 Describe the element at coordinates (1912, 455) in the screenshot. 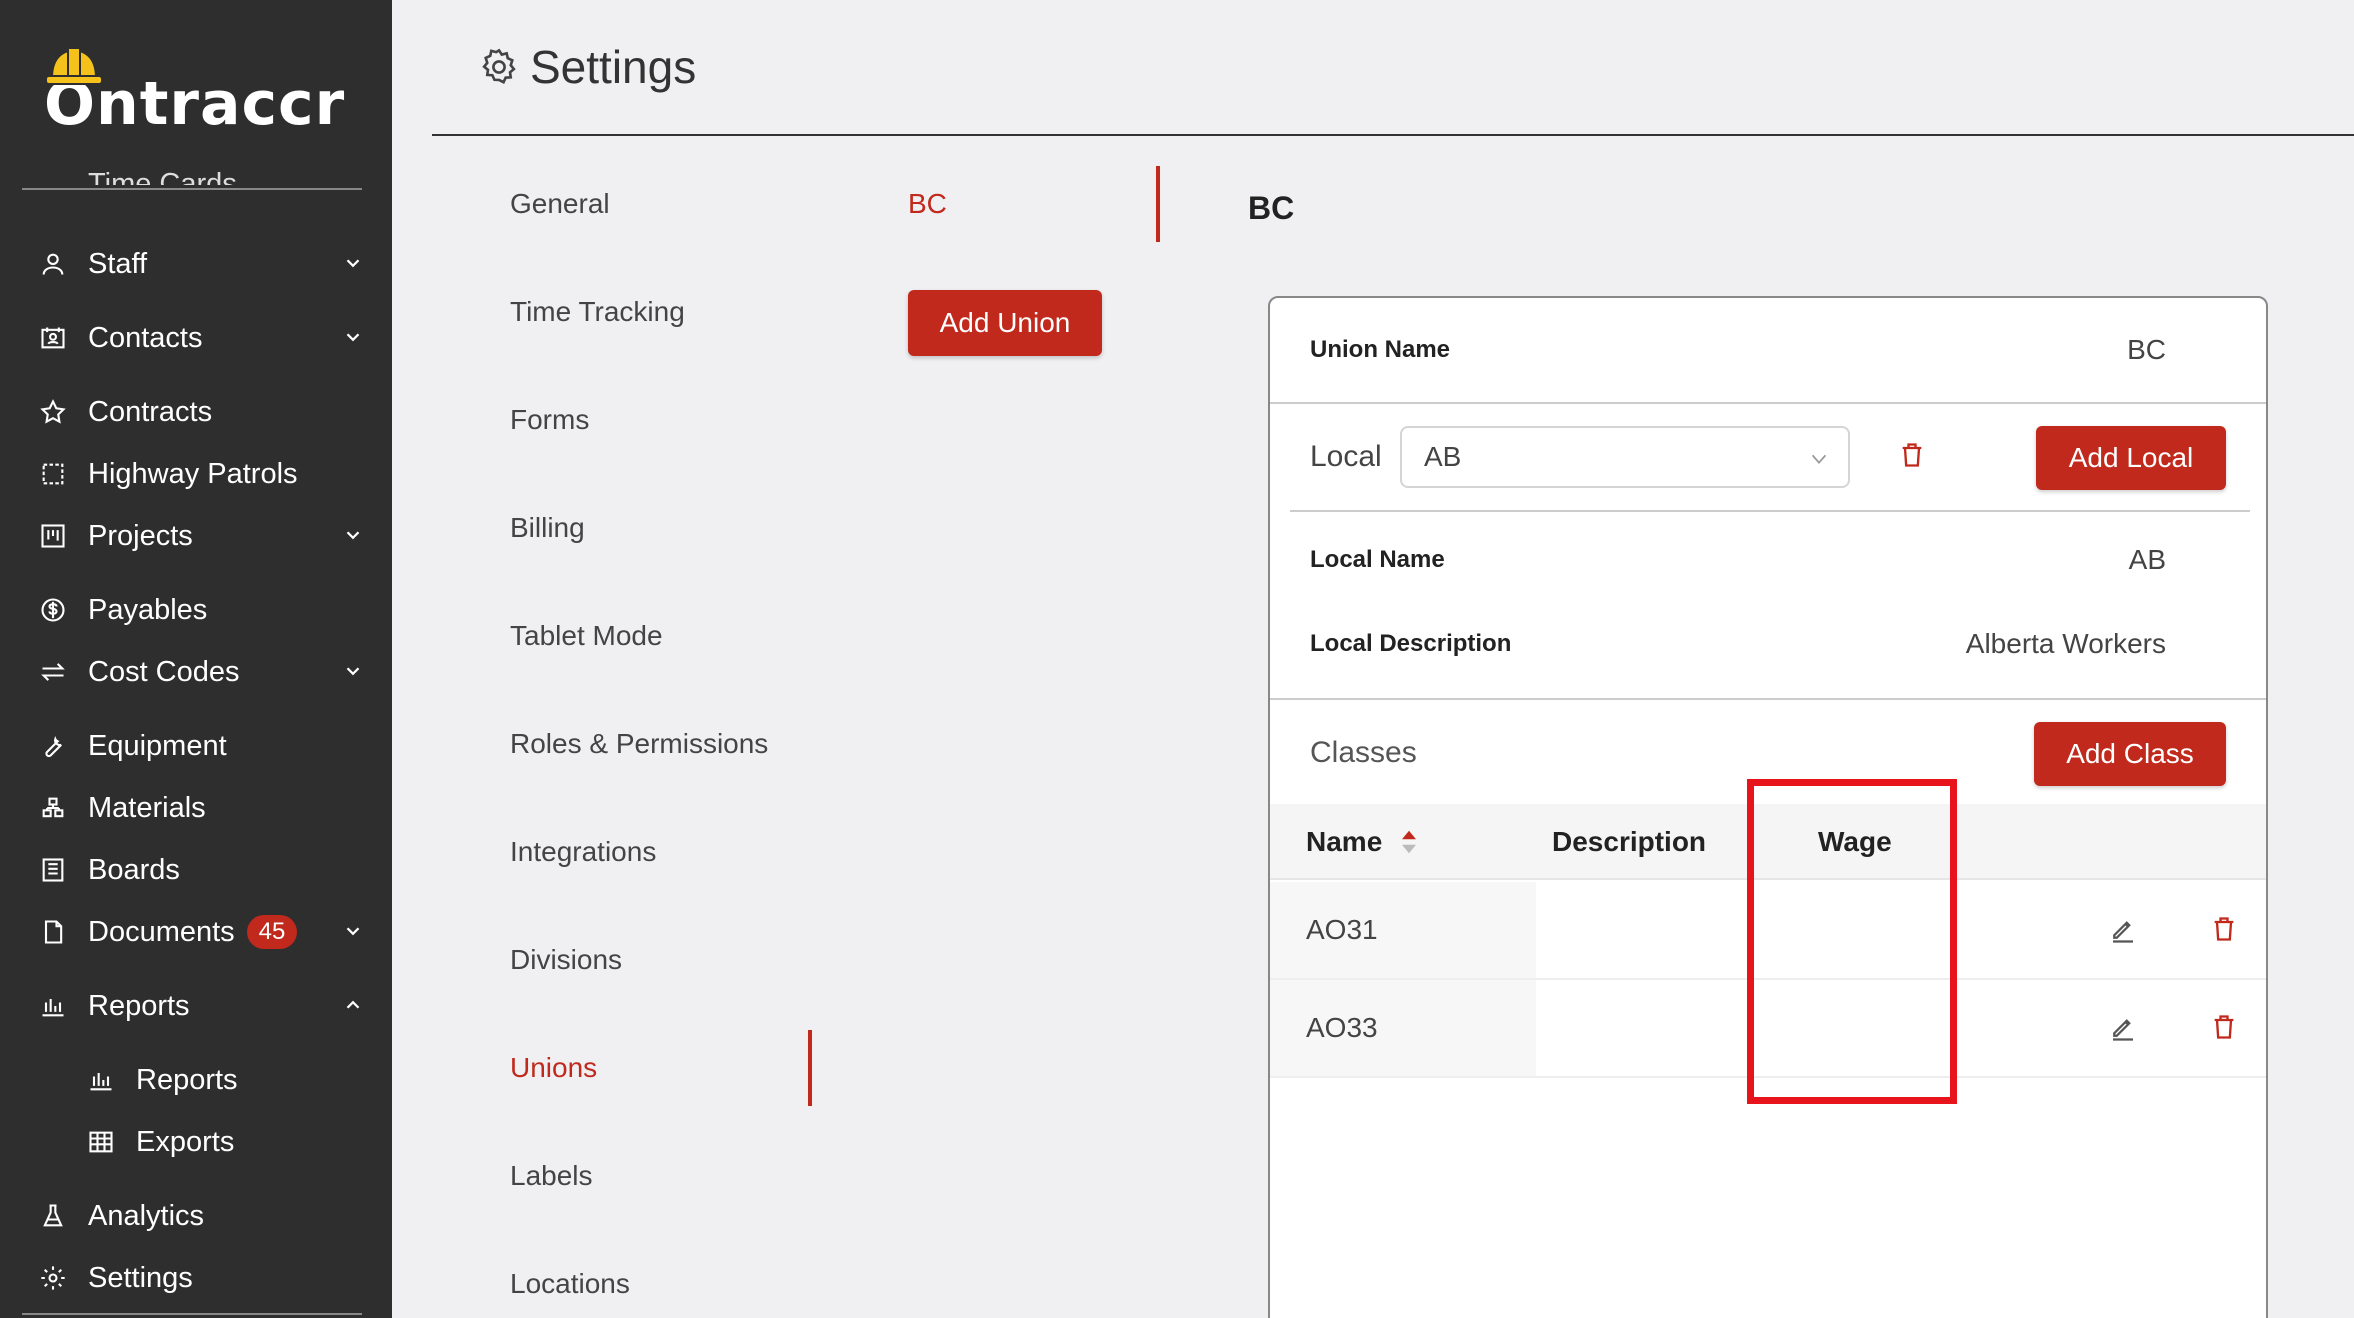

I see `delete-local-icon` at that location.